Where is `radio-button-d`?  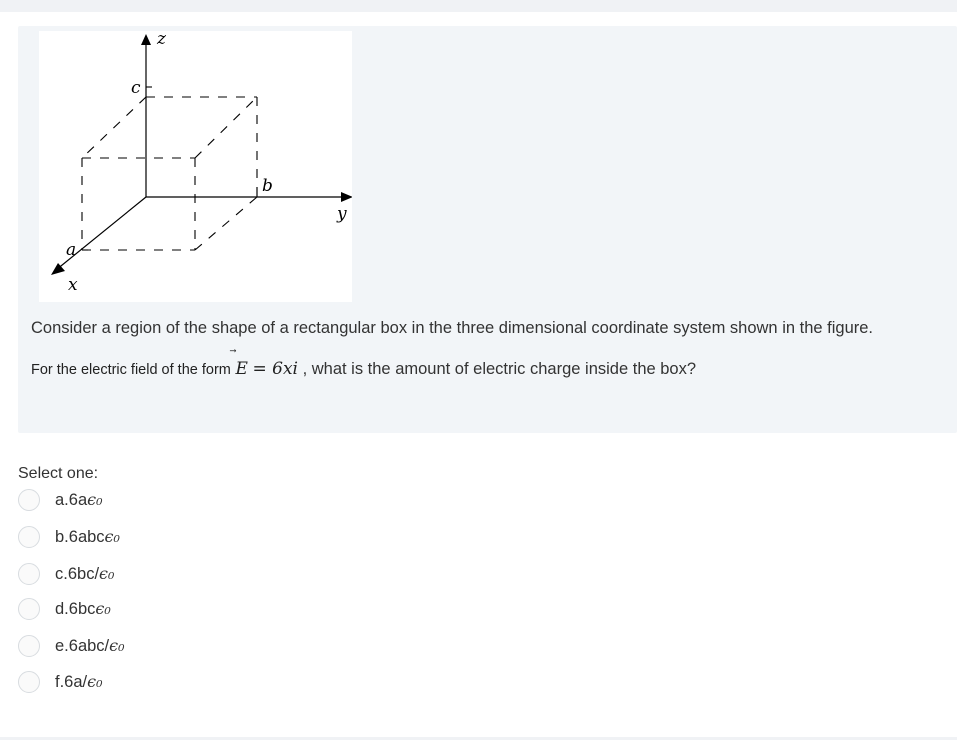
radio-button-d is located at coordinates (29, 609).